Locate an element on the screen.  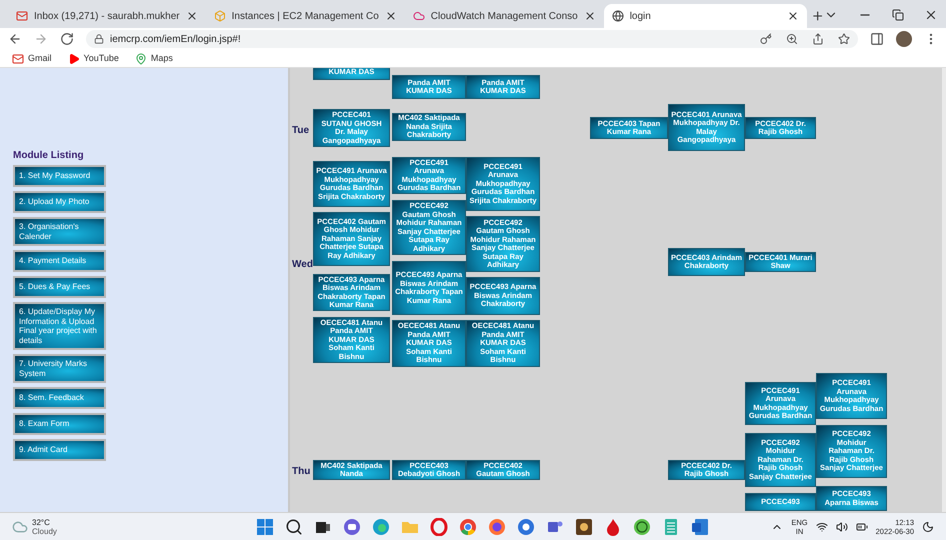
module-button: 8. Sem. Feedback is located at coordinates (59, 398).